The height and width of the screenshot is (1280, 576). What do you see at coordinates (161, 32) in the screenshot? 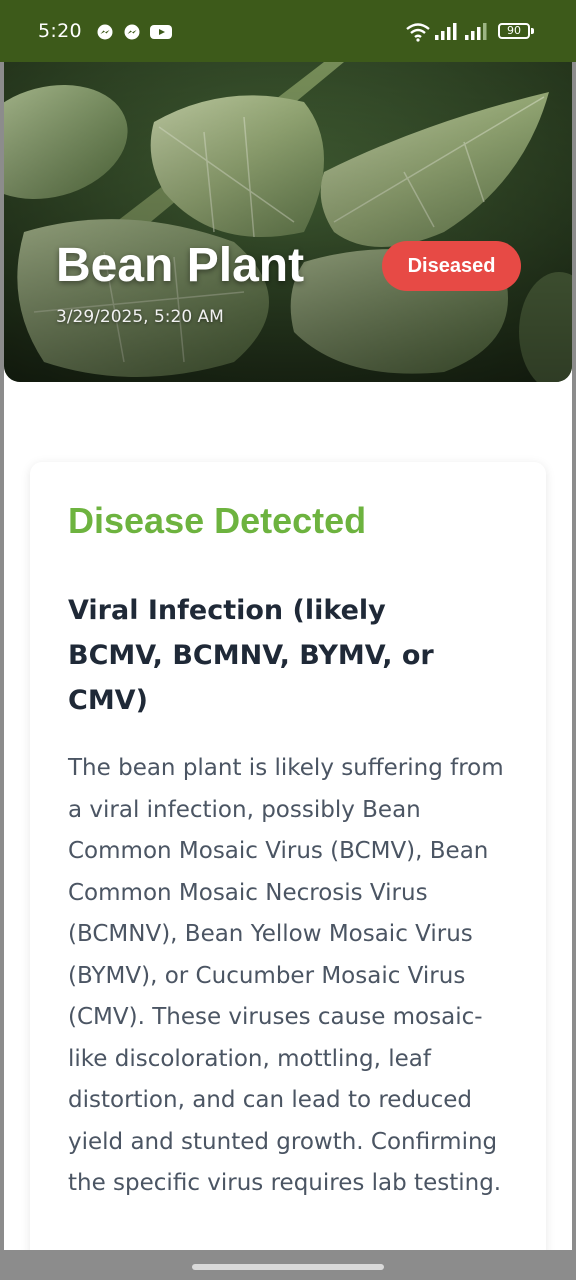
I see `youtube-icon` at bounding box center [161, 32].